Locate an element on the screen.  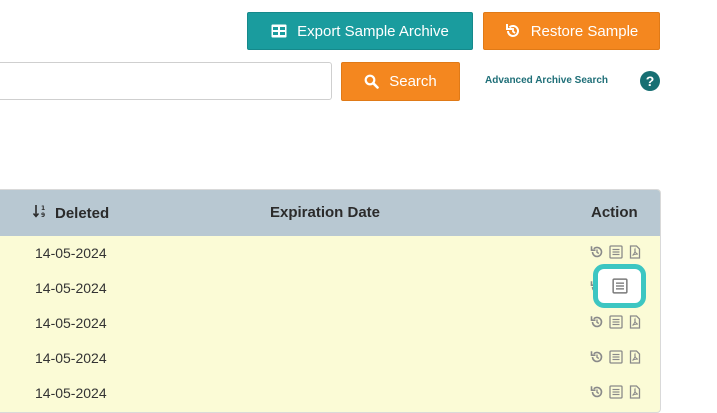
column-header-action: Action is located at coordinates (614, 212).